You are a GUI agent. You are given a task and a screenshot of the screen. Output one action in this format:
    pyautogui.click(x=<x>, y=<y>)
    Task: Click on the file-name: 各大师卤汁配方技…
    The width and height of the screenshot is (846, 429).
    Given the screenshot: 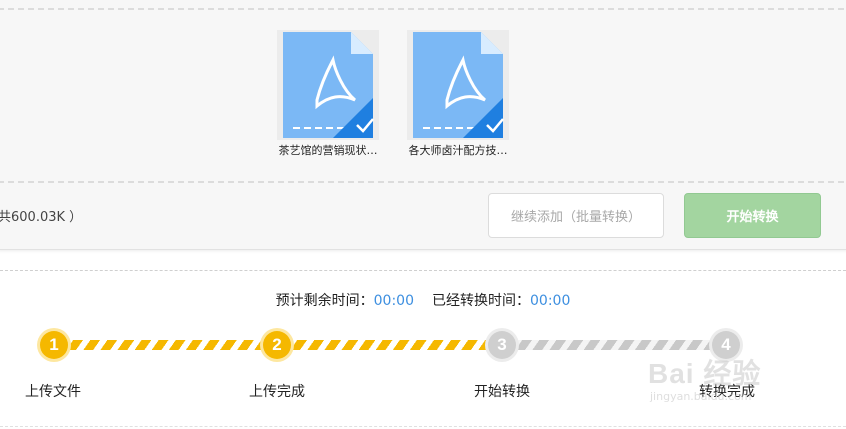 What is the action you would take?
    pyautogui.click(x=458, y=150)
    